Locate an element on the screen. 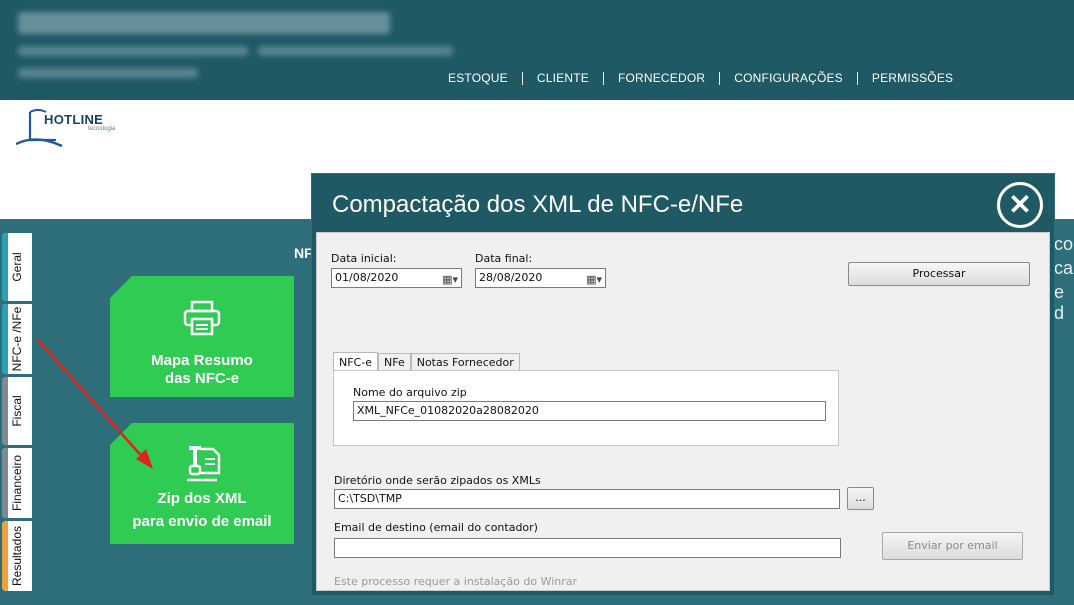 Image resolution: width=1074 pixels, height=605 pixels. side-tab-label: NFC-e /NFe is located at coordinates (17, 339).